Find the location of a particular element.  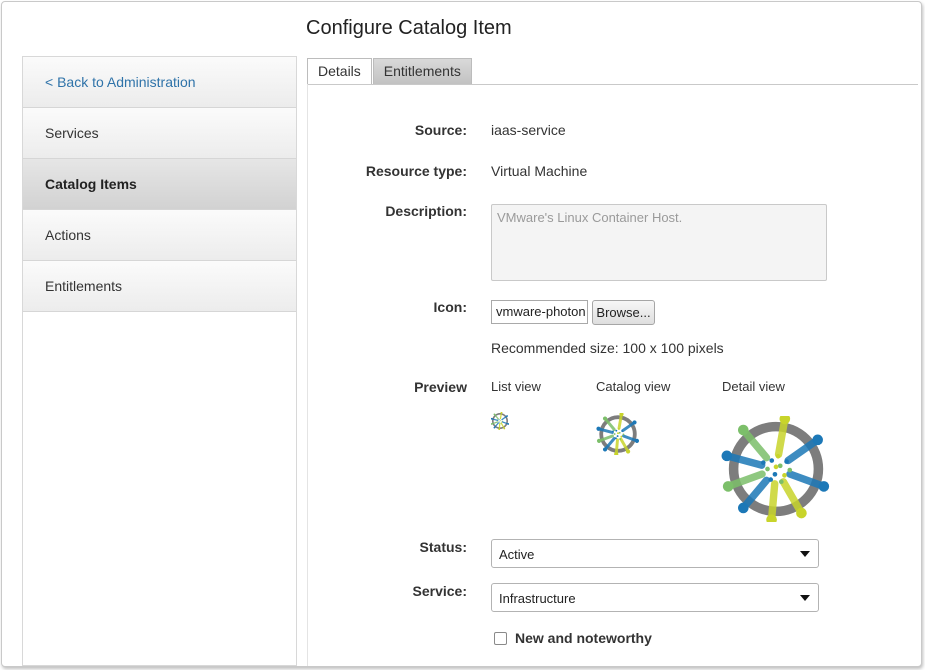

description-field: VMware's Linux Container Host. is located at coordinates (659, 242).